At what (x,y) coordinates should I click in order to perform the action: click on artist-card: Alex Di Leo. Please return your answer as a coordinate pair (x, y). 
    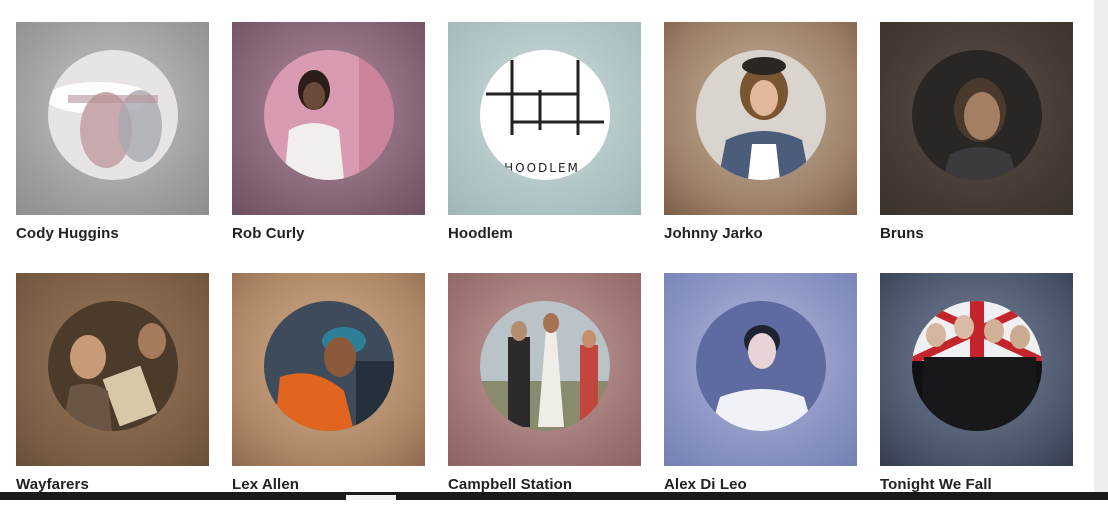
    Looking at the image, I should click on (760, 398).